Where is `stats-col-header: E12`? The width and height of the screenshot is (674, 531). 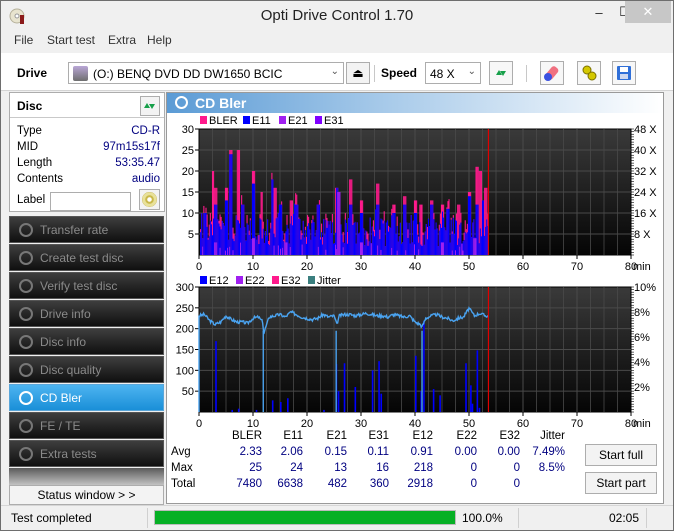
stats-col-header: E12 is located at coordinates (422, 436).